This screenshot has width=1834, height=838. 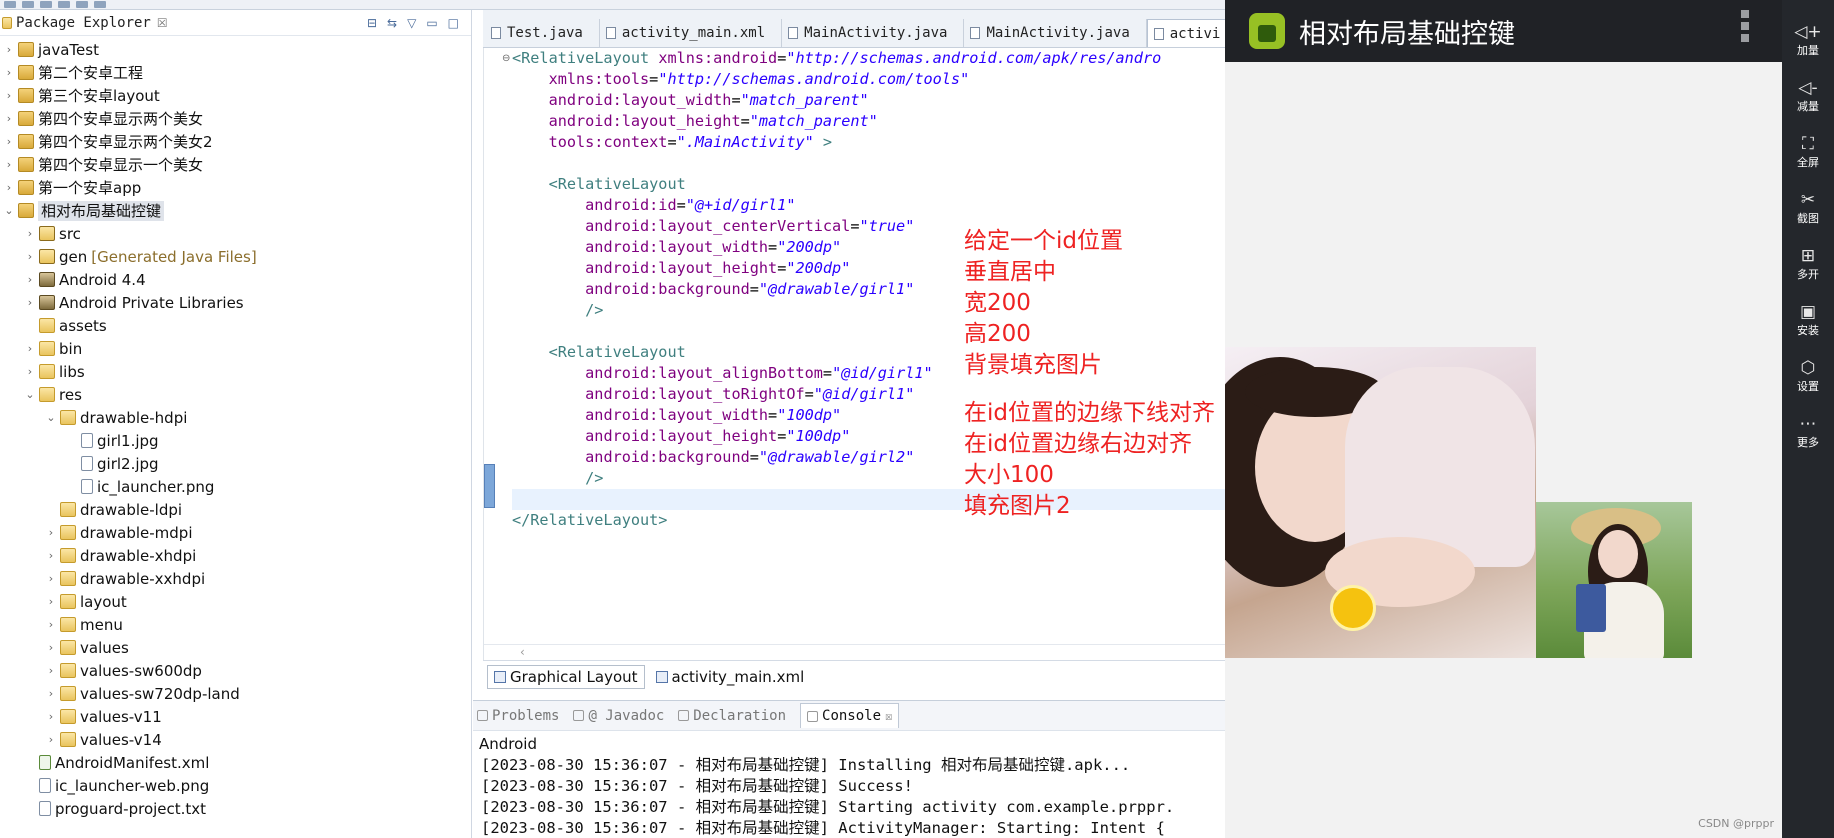 What do you see at coordinates (738, 676) in the screenshot?
I see `editor-mode-tab-label: activity_main.xml` at bounding box center [738, 676].